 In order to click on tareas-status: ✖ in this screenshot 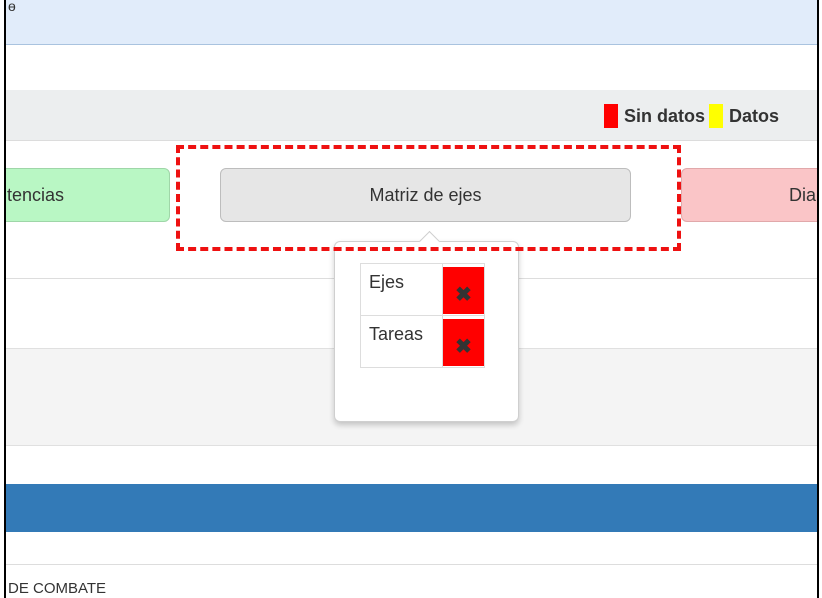, I will do `click(463, 342)`.